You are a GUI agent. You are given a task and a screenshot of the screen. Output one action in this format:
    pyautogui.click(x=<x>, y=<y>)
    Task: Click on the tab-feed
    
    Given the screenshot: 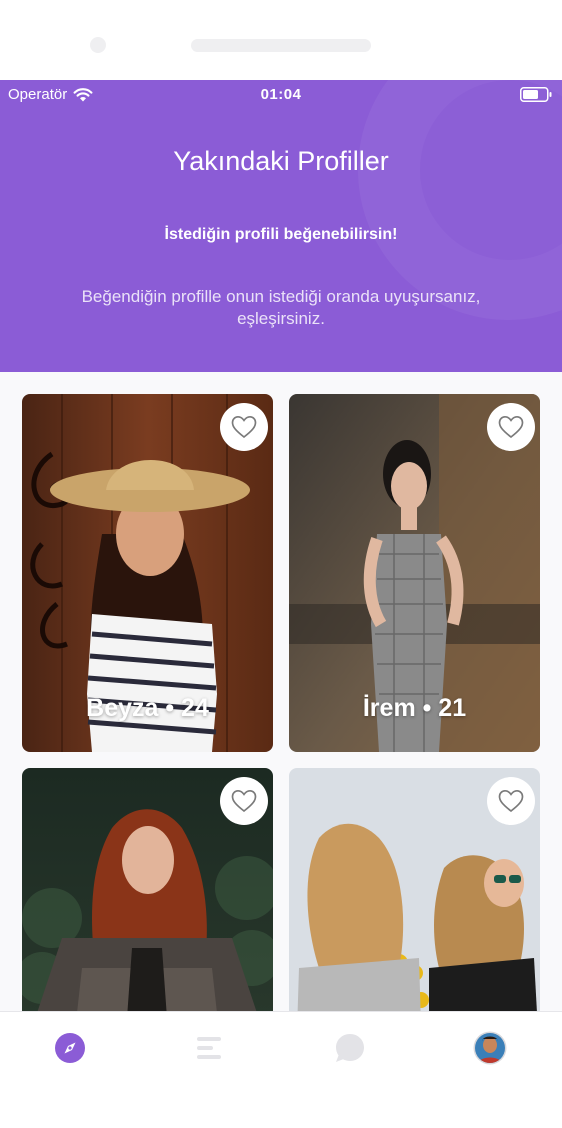 What is the action you would take?
    pyautogui.click(x=209, y=1048)
    